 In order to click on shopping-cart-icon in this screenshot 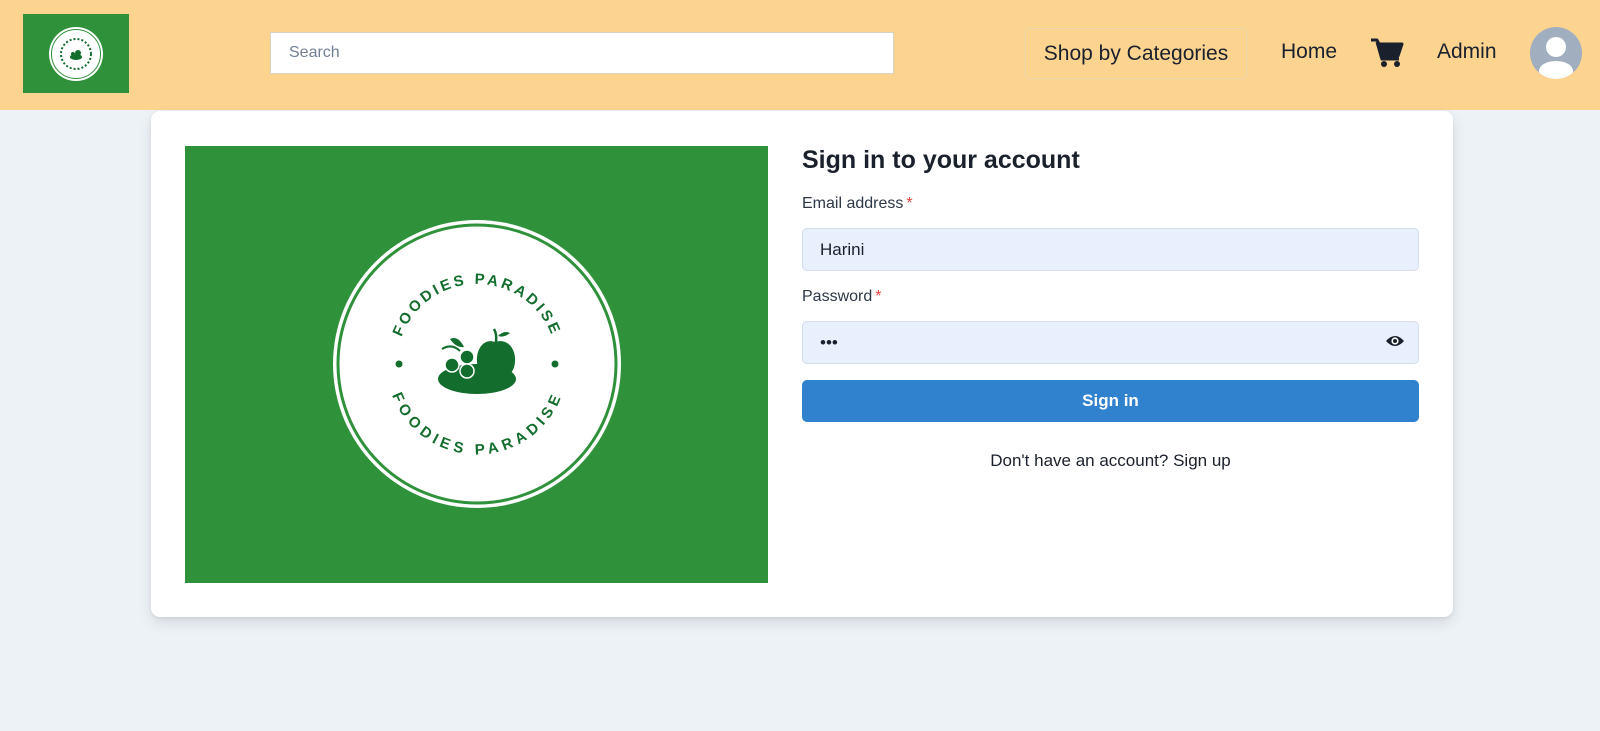, I will do `click(1387, 53)`.